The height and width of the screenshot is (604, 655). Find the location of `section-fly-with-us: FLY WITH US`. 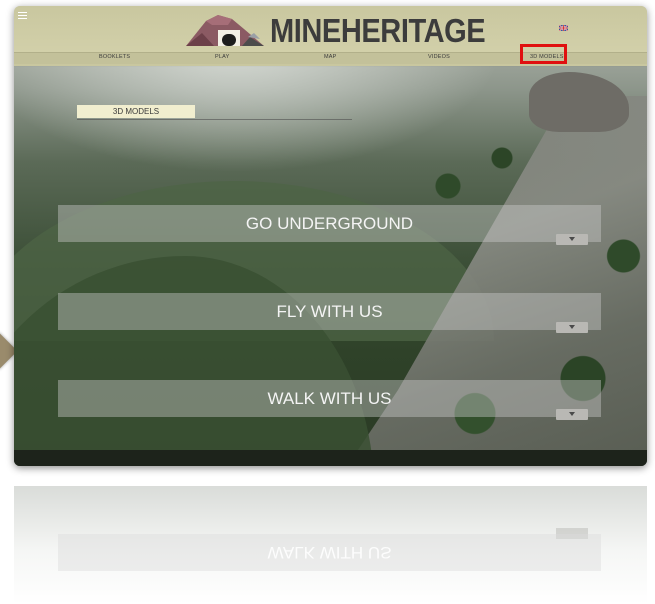

section-fly-with-us: FLY WITH US is located at coordinates (329, 313).